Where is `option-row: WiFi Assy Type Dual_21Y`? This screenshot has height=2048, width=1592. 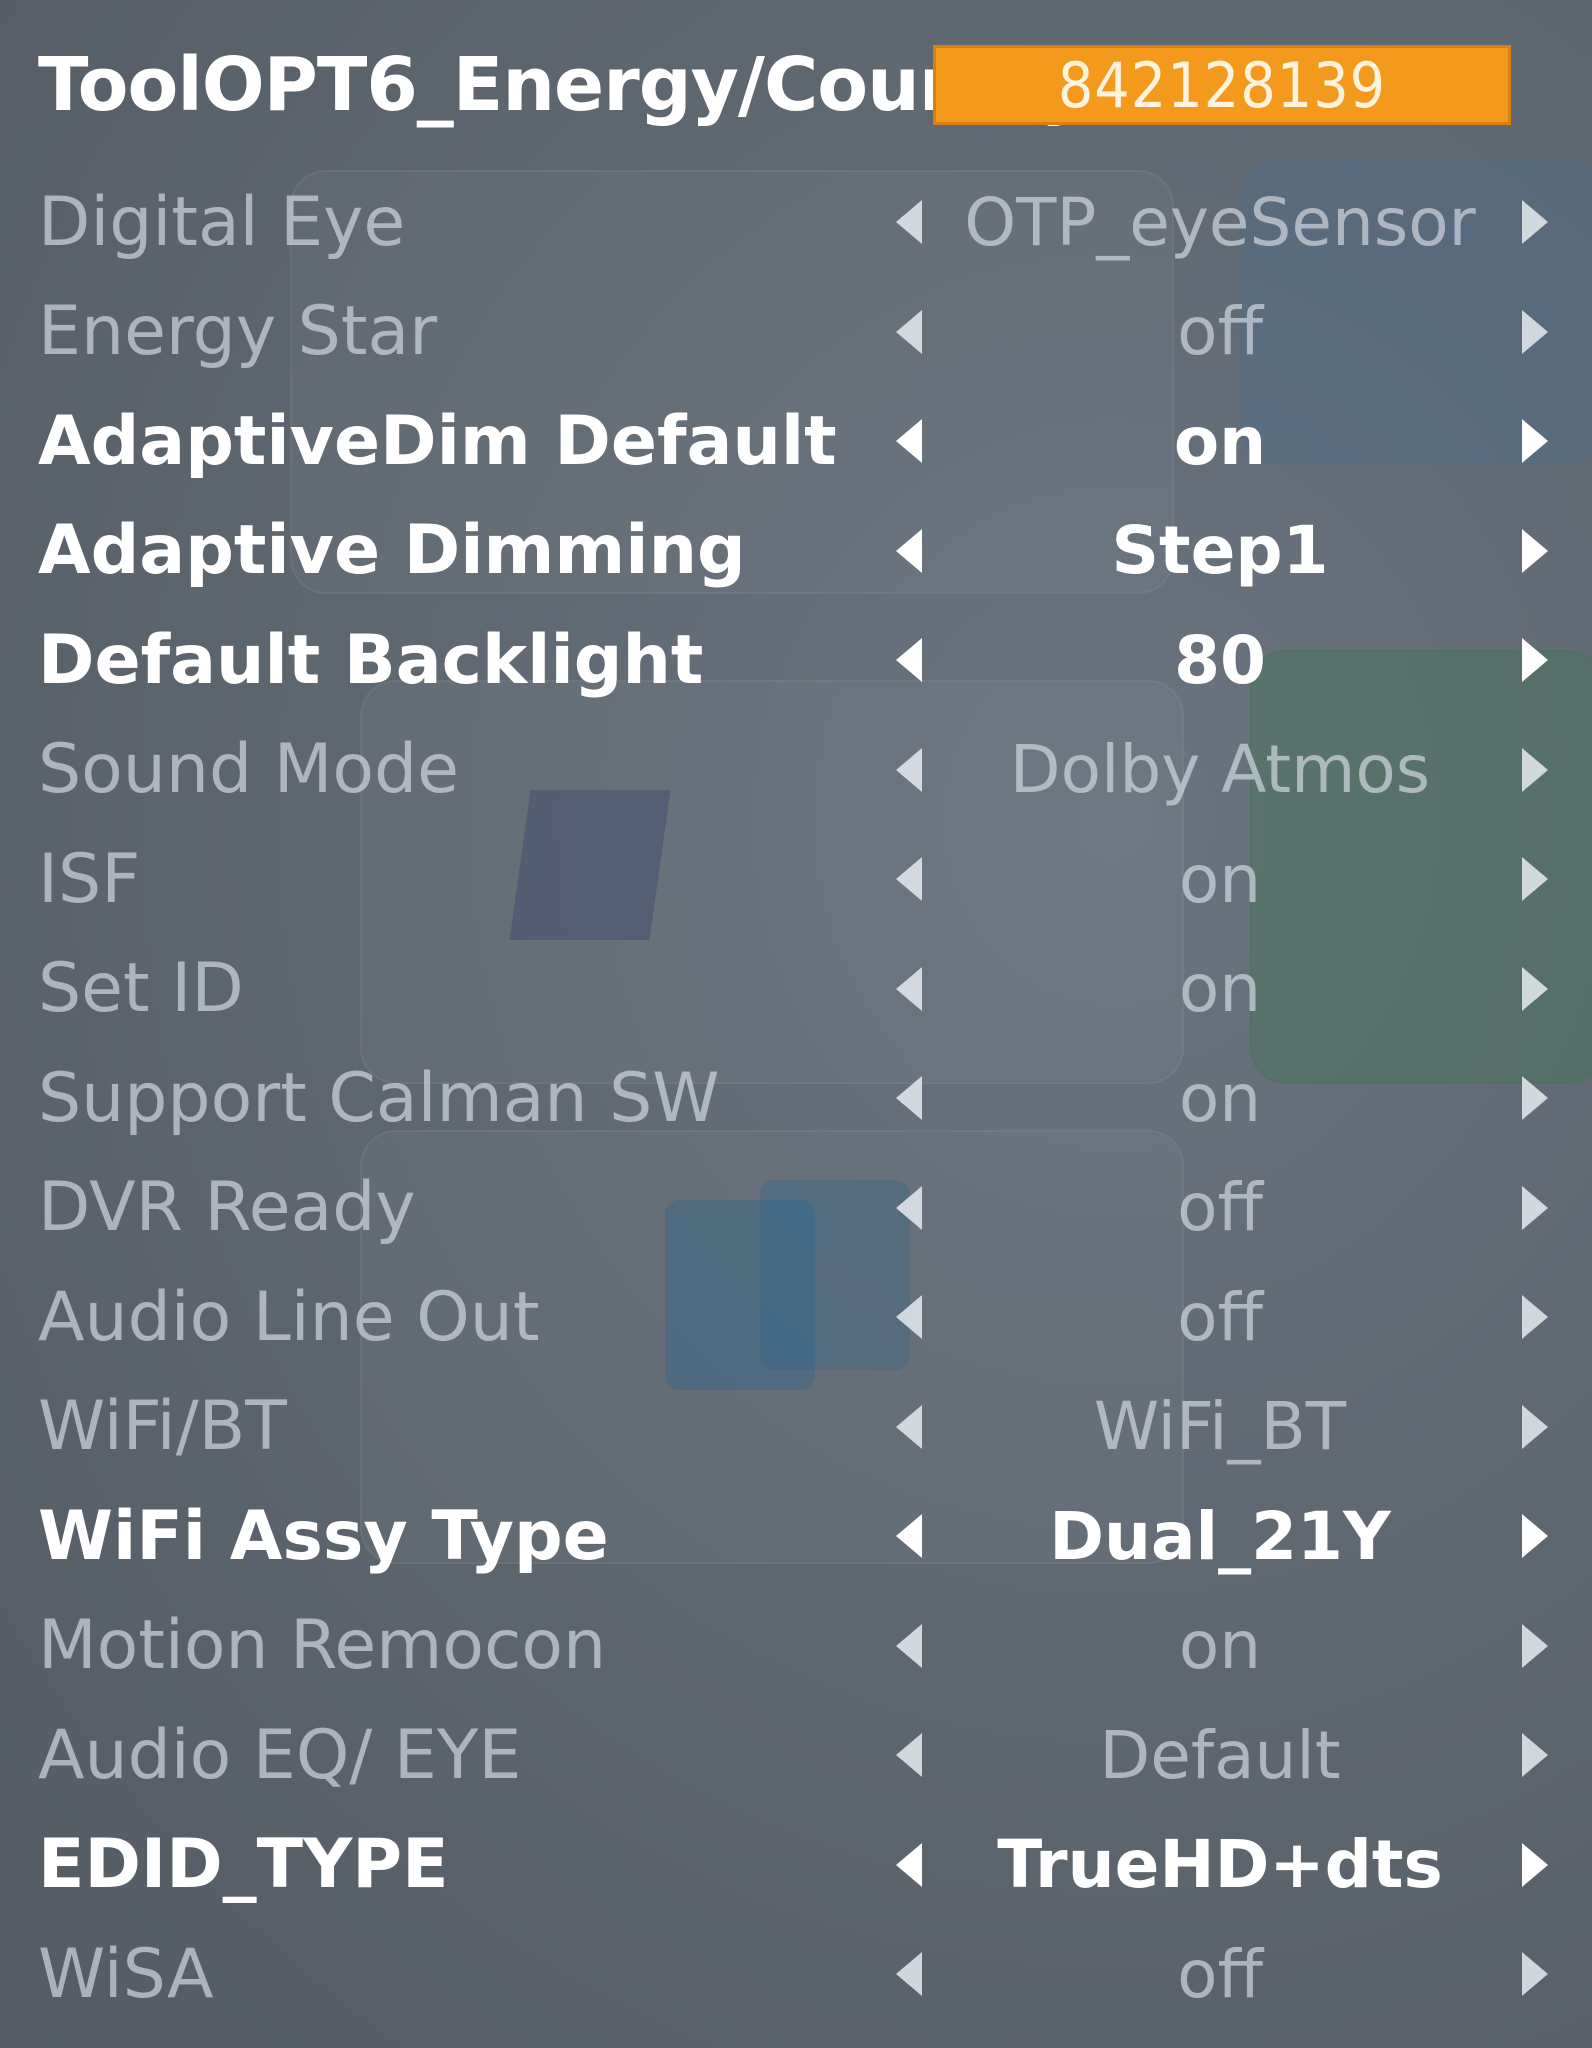
option-row: WiFi Assy Type Dual_21Y is located at coordinates (796, 1536).